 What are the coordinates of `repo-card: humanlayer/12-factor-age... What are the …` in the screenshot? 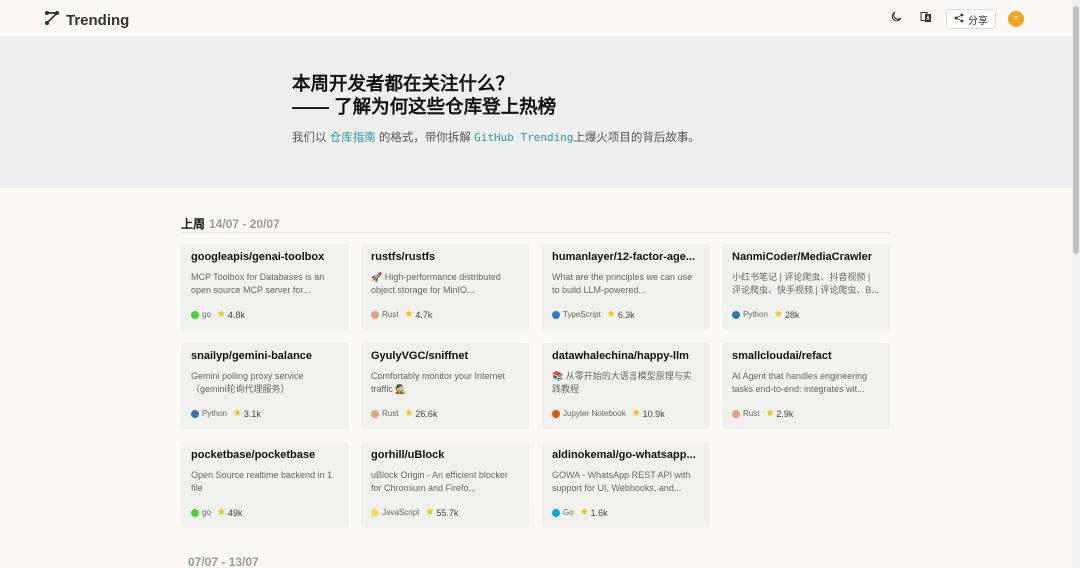 It's located at (626, 287).